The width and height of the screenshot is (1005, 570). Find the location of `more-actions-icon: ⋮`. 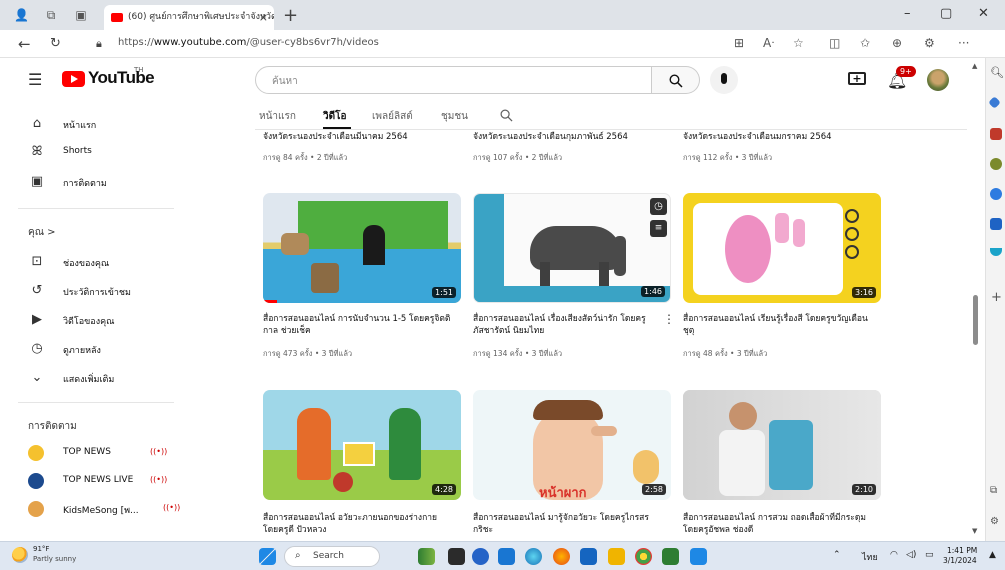

more-actions-icon: ⋮ is located at coordinates (669, 319).